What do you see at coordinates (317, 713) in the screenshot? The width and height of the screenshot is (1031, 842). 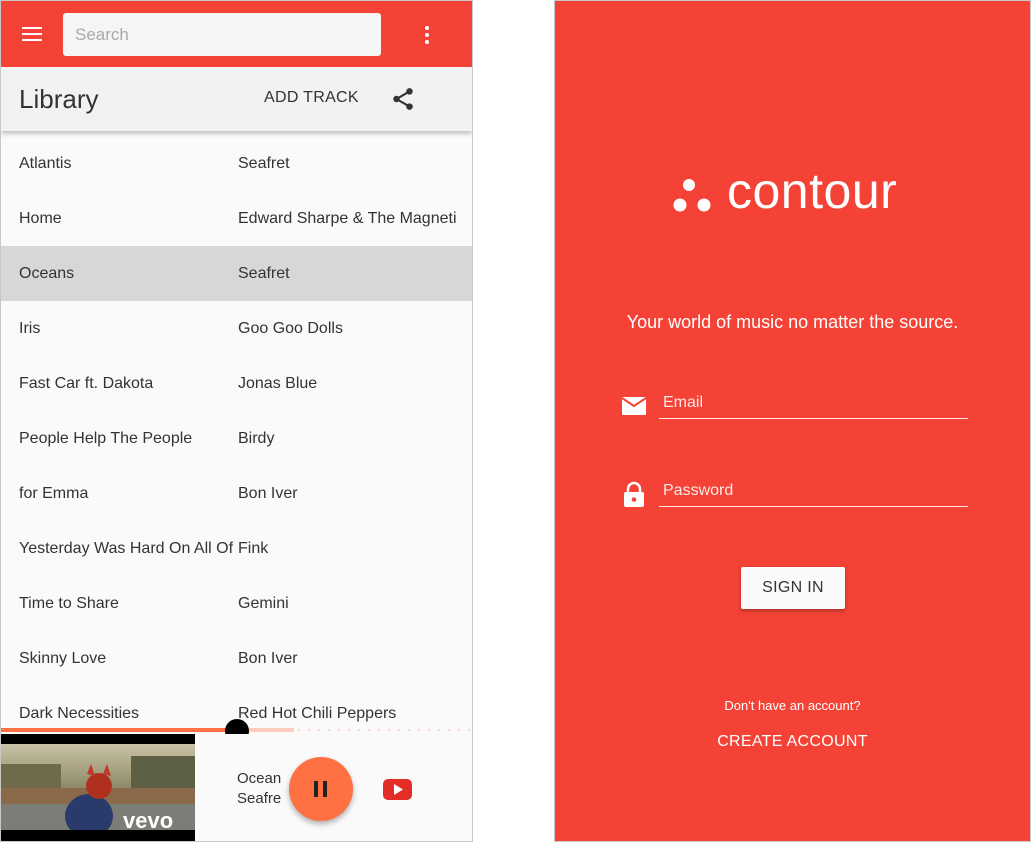 I see `track-artist: Red Hot Chili Peppers` at bounding box center [317, 713].